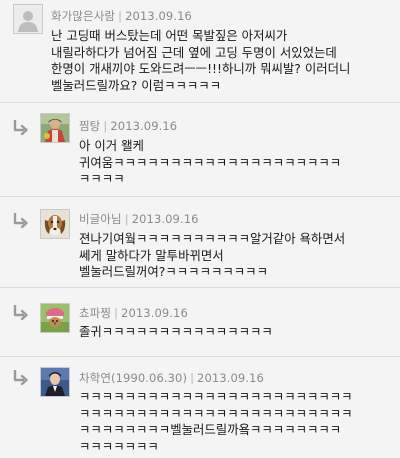 This screenshot has width=400, height=458. Describe the element at coordinates (119, 446) in the screenshot. I see `comment-line: ㅋㅋㅋㅋㅋㅋㅋ` at that location.